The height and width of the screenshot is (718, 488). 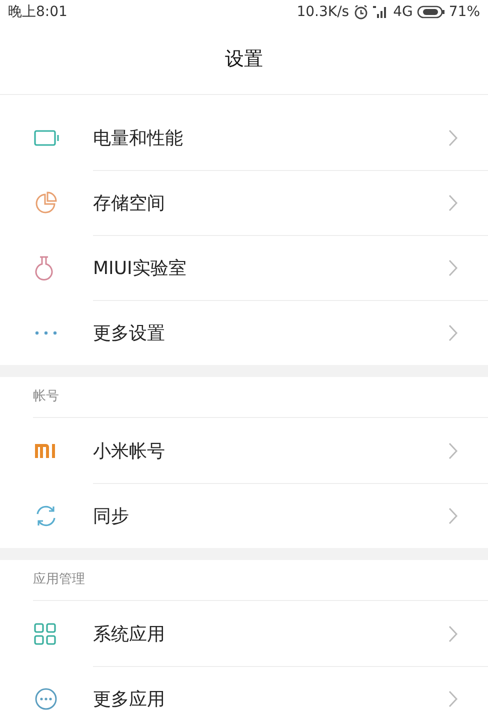 What do you see at coordinates (46, 698) in the screenshot?
I see `more-circle-icon` at bounding box center [46, 698].